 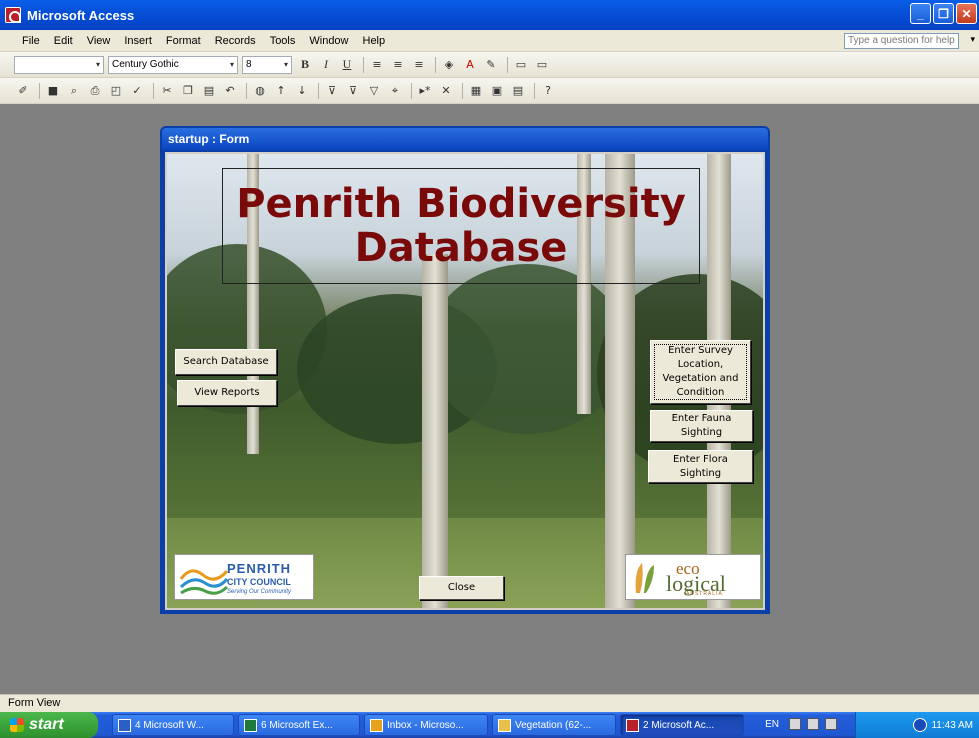 What do you see at coordinates (966, 13) in the screenshot?
I see `close-window-button: ✕` at bounding box center [966, 13].